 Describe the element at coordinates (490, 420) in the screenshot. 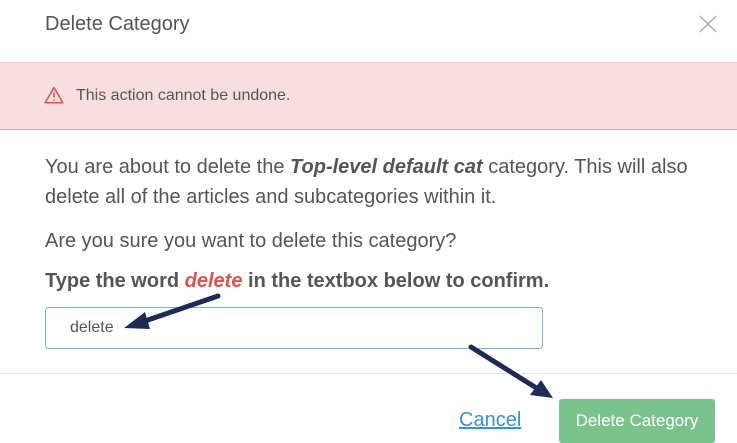

I see `cancel-link: Cancel` at that location.